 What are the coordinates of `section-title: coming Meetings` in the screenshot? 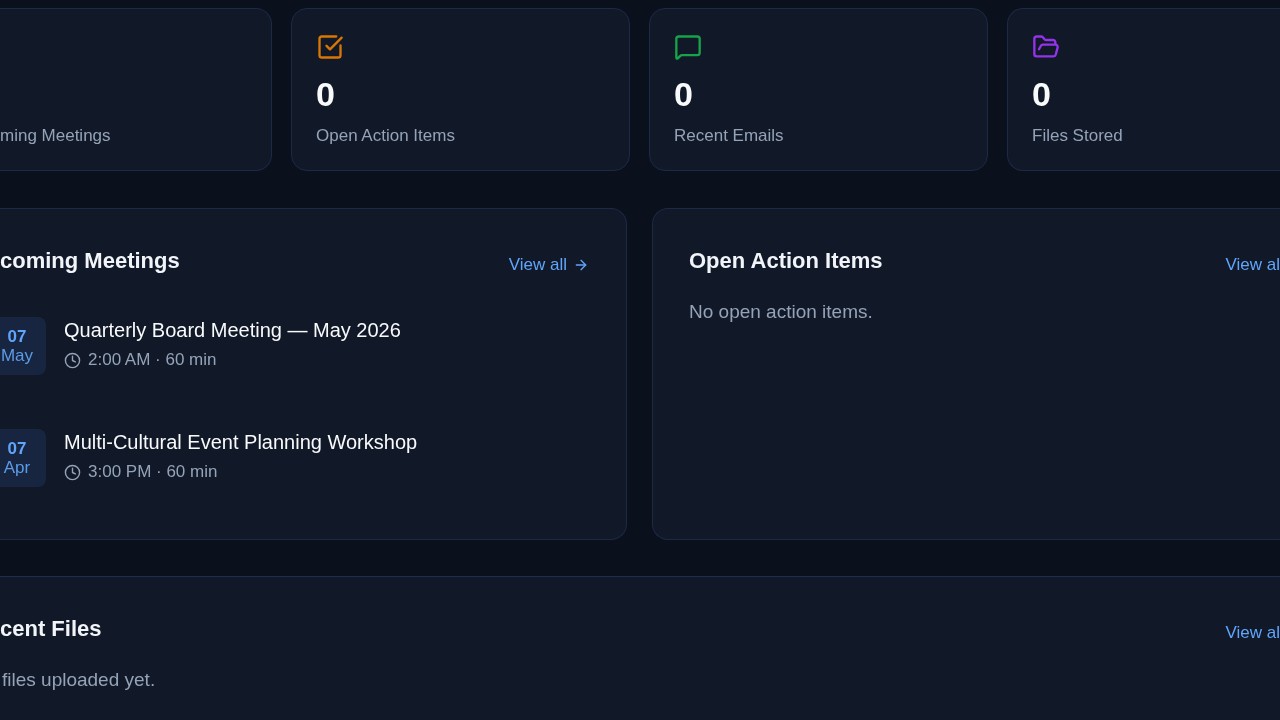 It's located at (90, 261).